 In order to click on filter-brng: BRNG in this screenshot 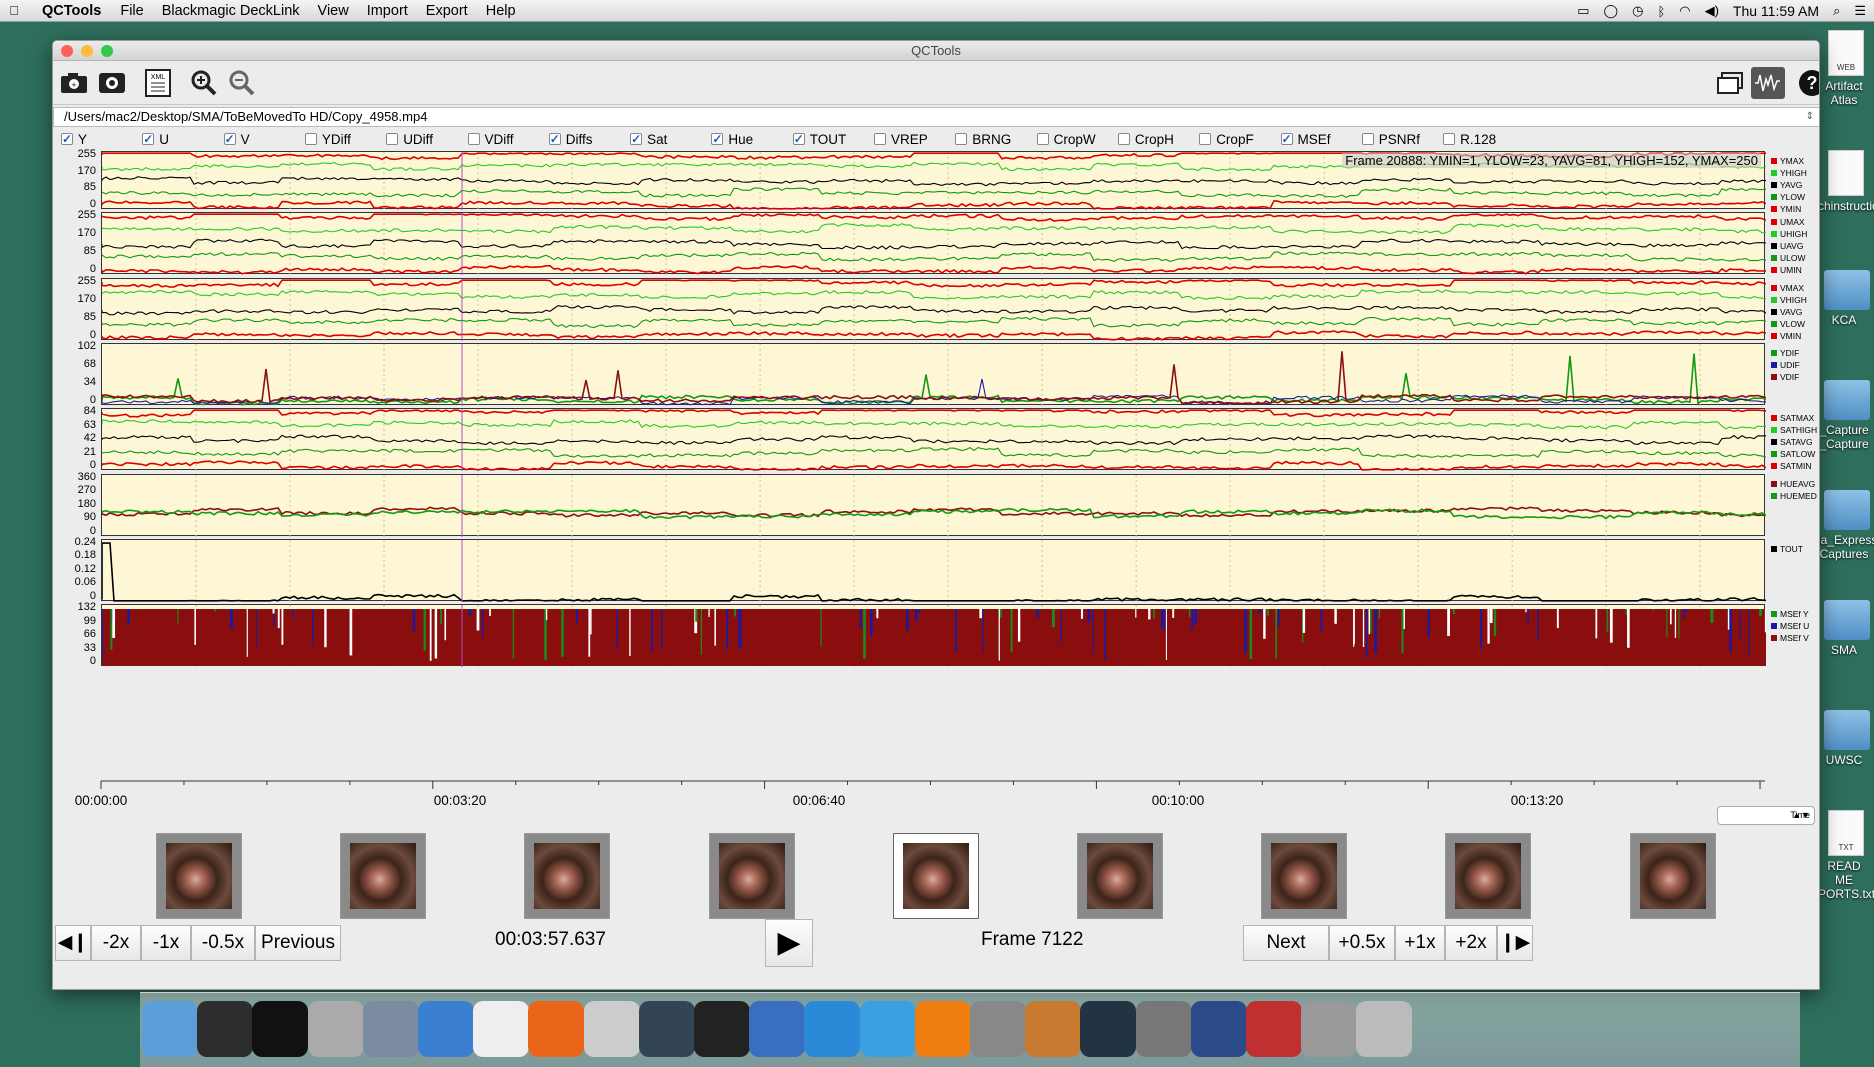, I will do `click(983, 139)`.